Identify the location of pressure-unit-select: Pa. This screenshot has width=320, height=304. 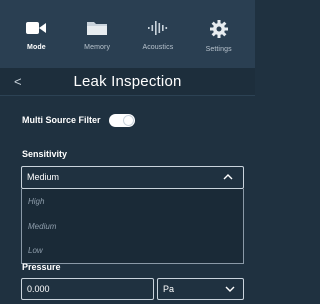
(200, 289).